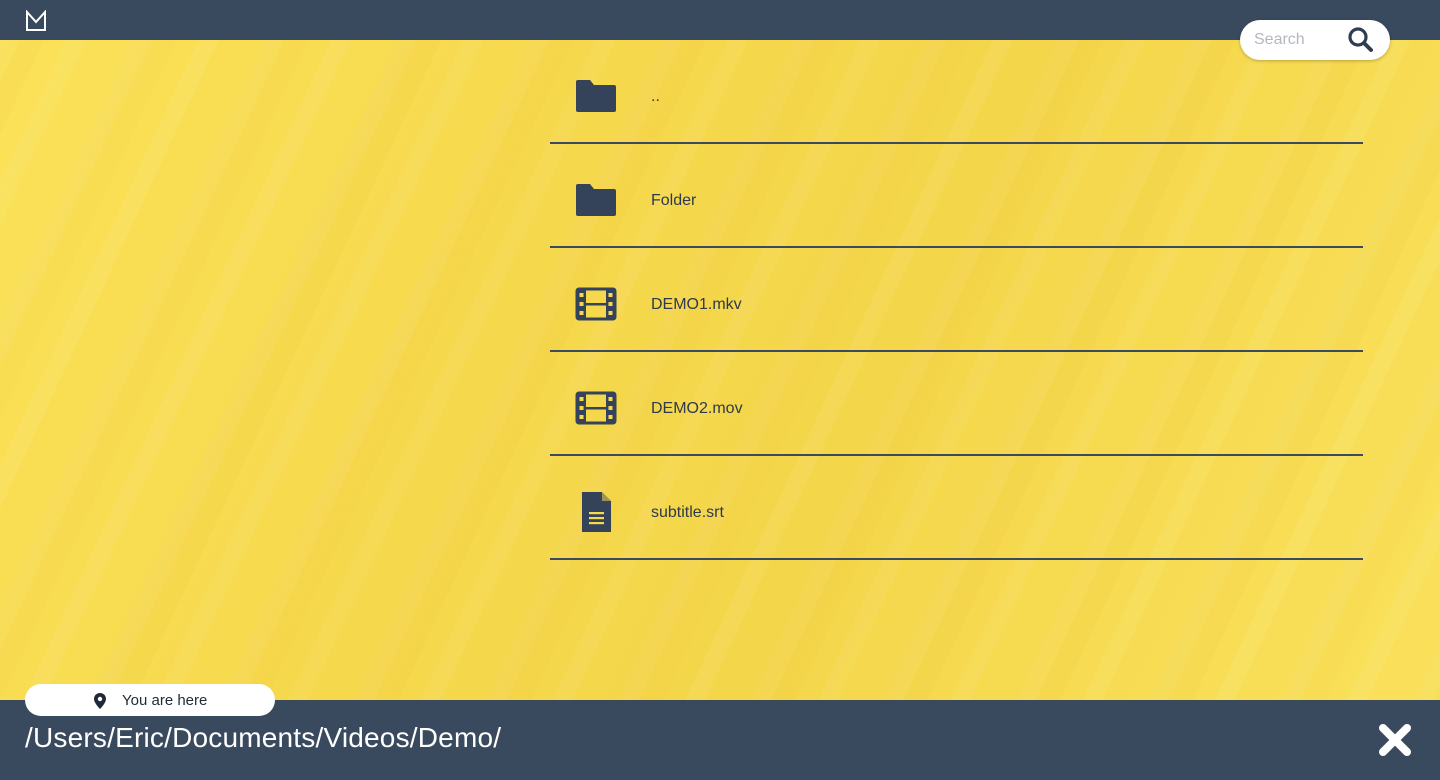 The height and width of the screenshot is (780, 1440). What do you see at coordinates (956, 196) in the screenshot?
I see `file-row-folder: Folder` at bounding box center [956, 196].